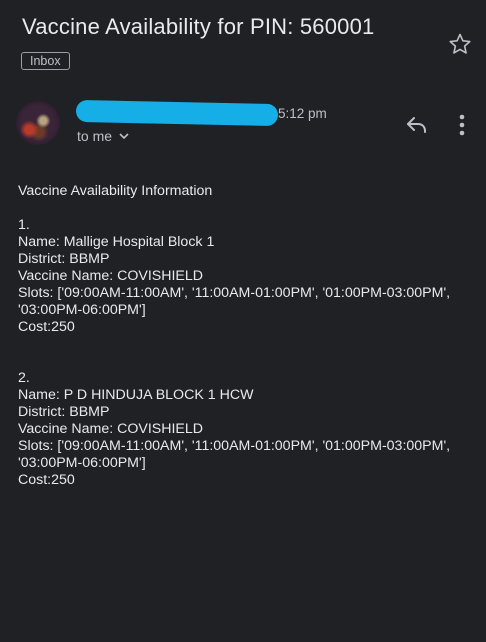 Image resolution: width=486 pixels, height=642 pixels. What do you see at coordinates (302, 113) in the screenshot?
I see `email-time: 5:12 pm` at bounding box center [302, 113].